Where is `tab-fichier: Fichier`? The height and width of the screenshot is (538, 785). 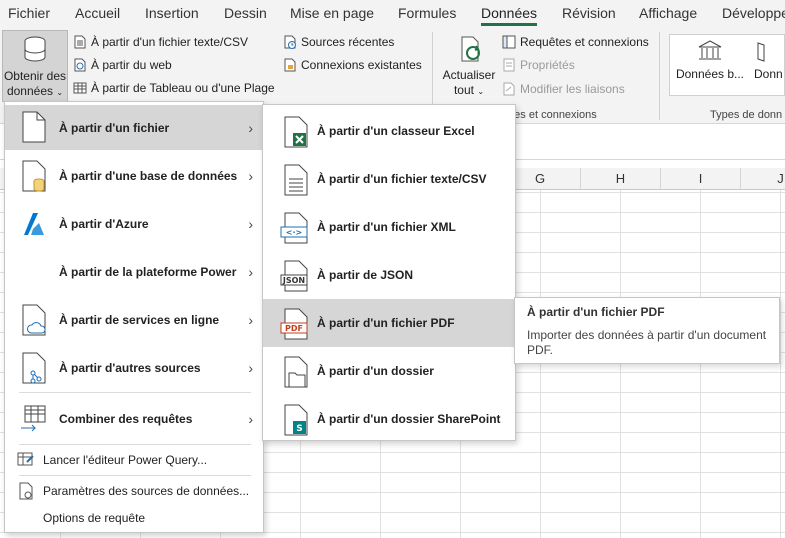
tab-fichier: Fichier is located at coordinates (29, 13).